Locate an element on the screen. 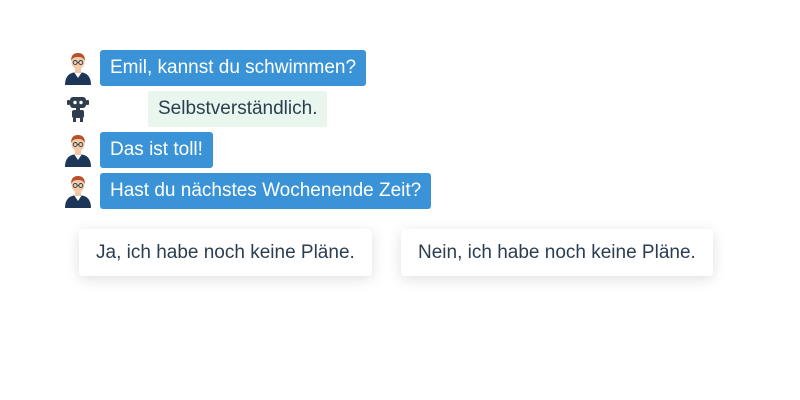 This screenshot has width=800, height=400. bot-message-bubble: Selbstverständlich. is located at coordinates (238, 109).